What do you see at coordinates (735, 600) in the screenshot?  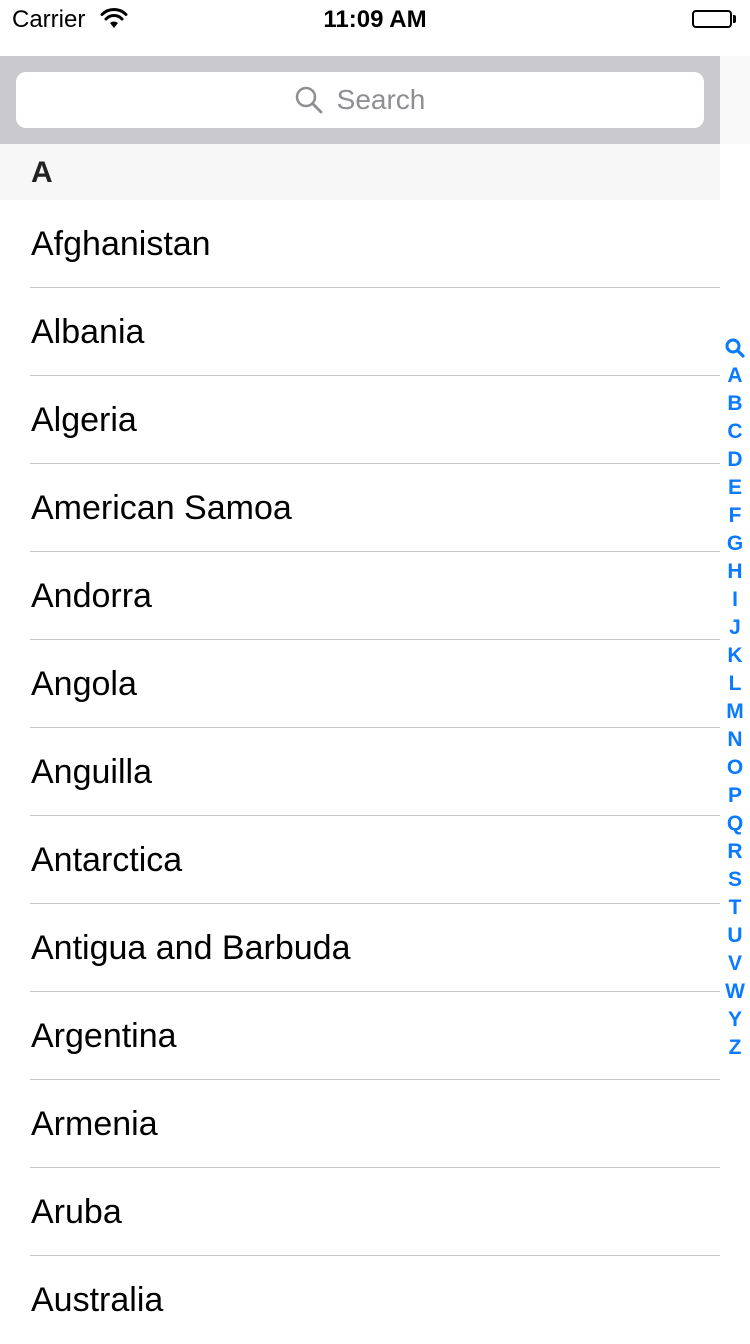 I see `index-letter-i: I` at bounding box center [735, 600].